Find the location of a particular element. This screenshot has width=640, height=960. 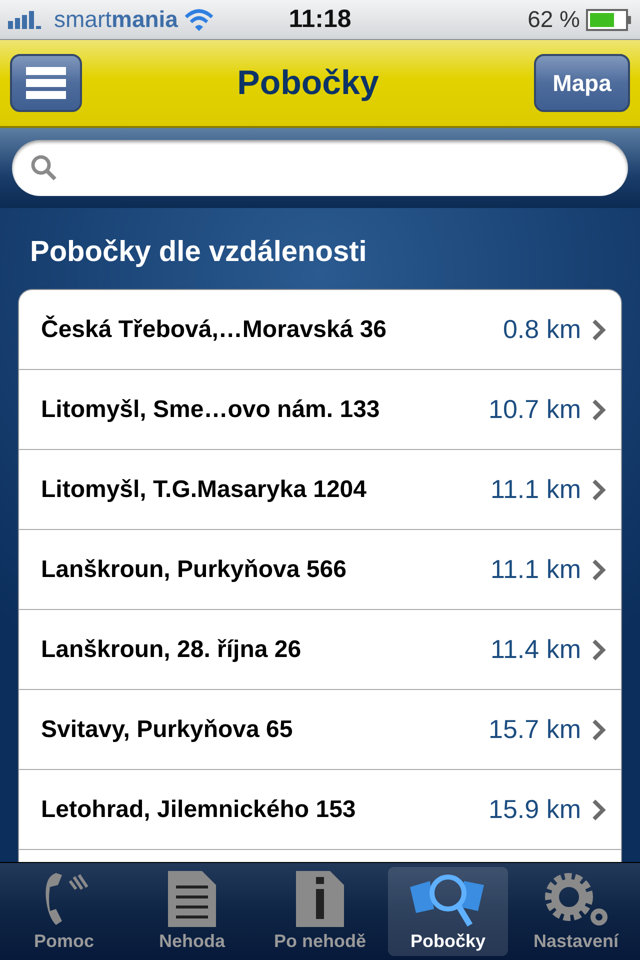

branch-distance: 0.8 km is located at coordinates (541, 329).